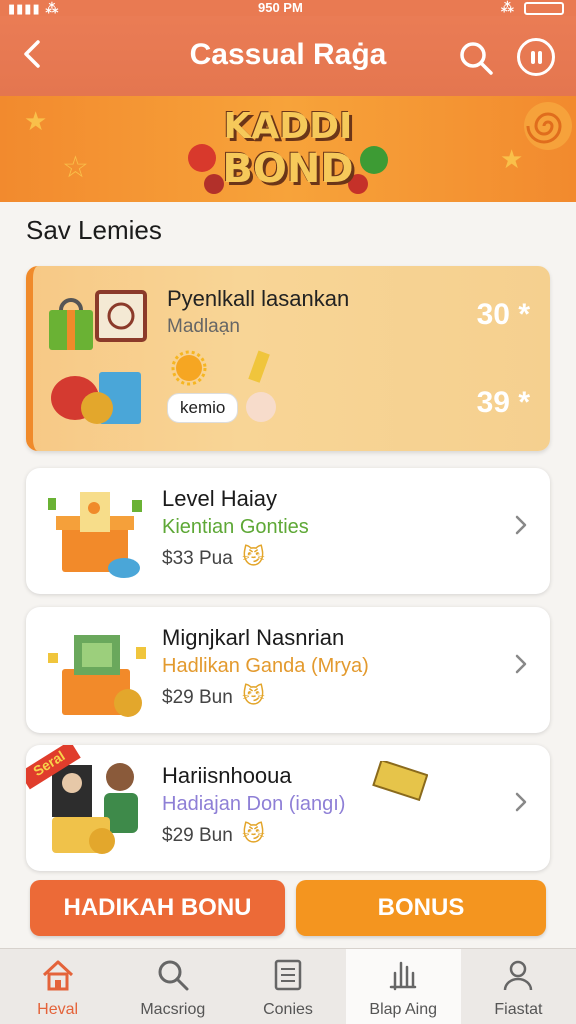  I want to click on gold-bar-icon, so click(259, 366).